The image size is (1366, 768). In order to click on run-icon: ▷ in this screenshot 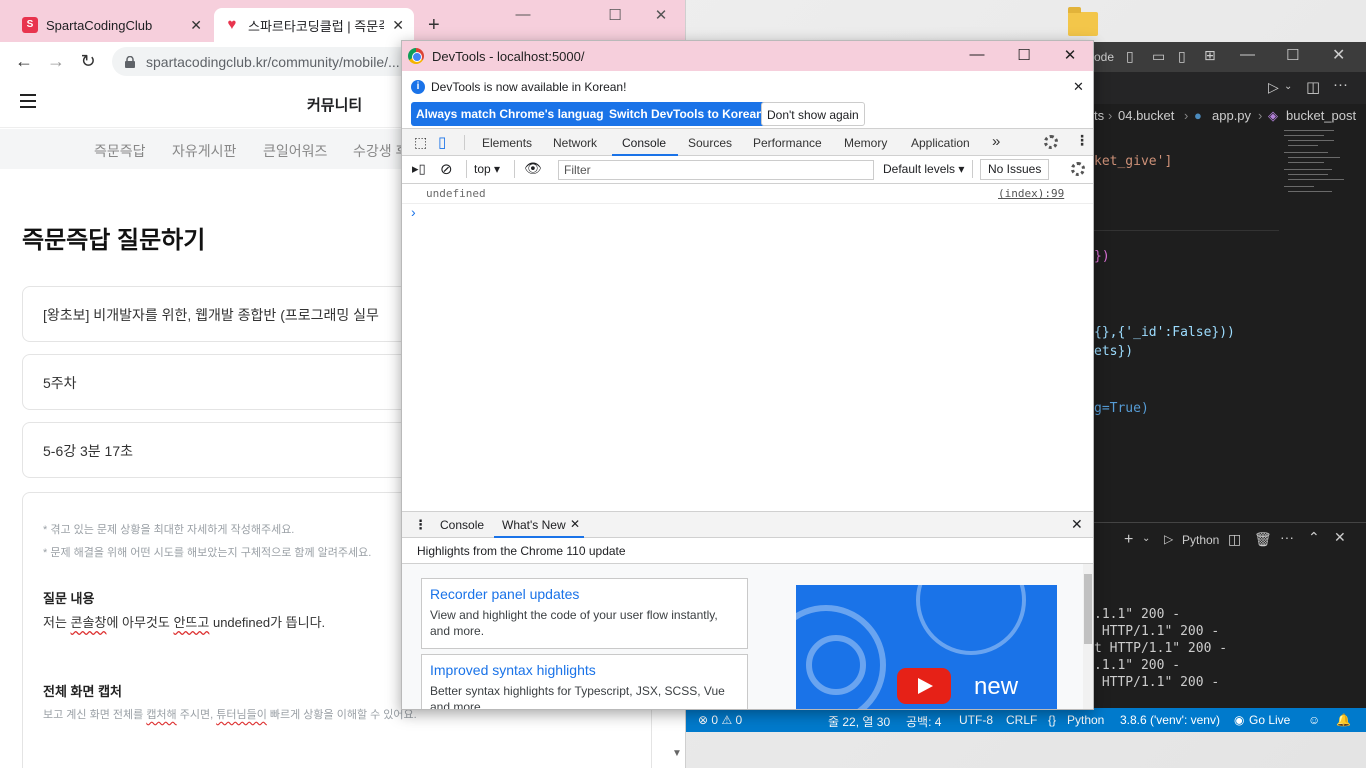, I will do `click(1273, 87)`.